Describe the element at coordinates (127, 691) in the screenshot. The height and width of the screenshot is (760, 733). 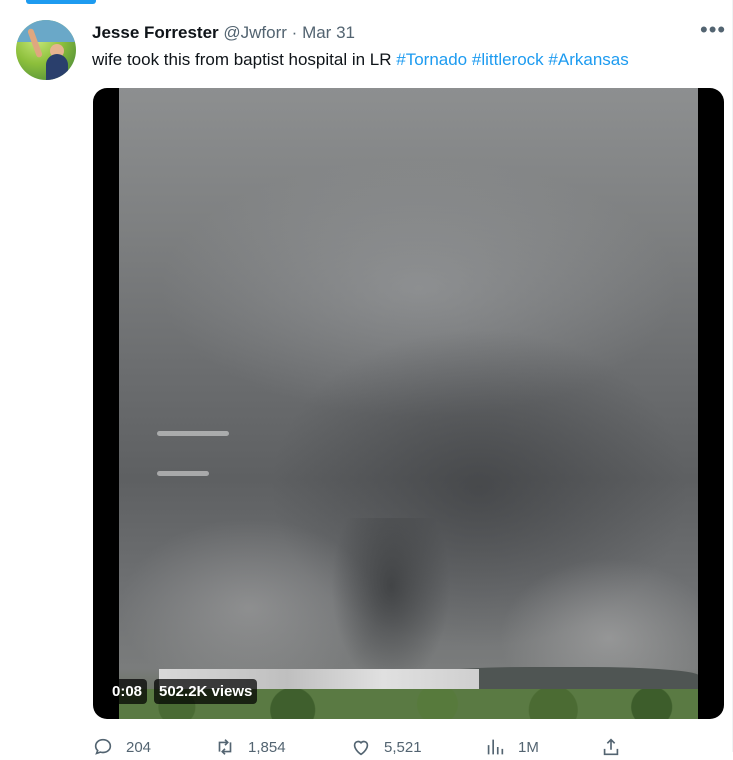
I see `video-time-badge: 0:08` at that location.